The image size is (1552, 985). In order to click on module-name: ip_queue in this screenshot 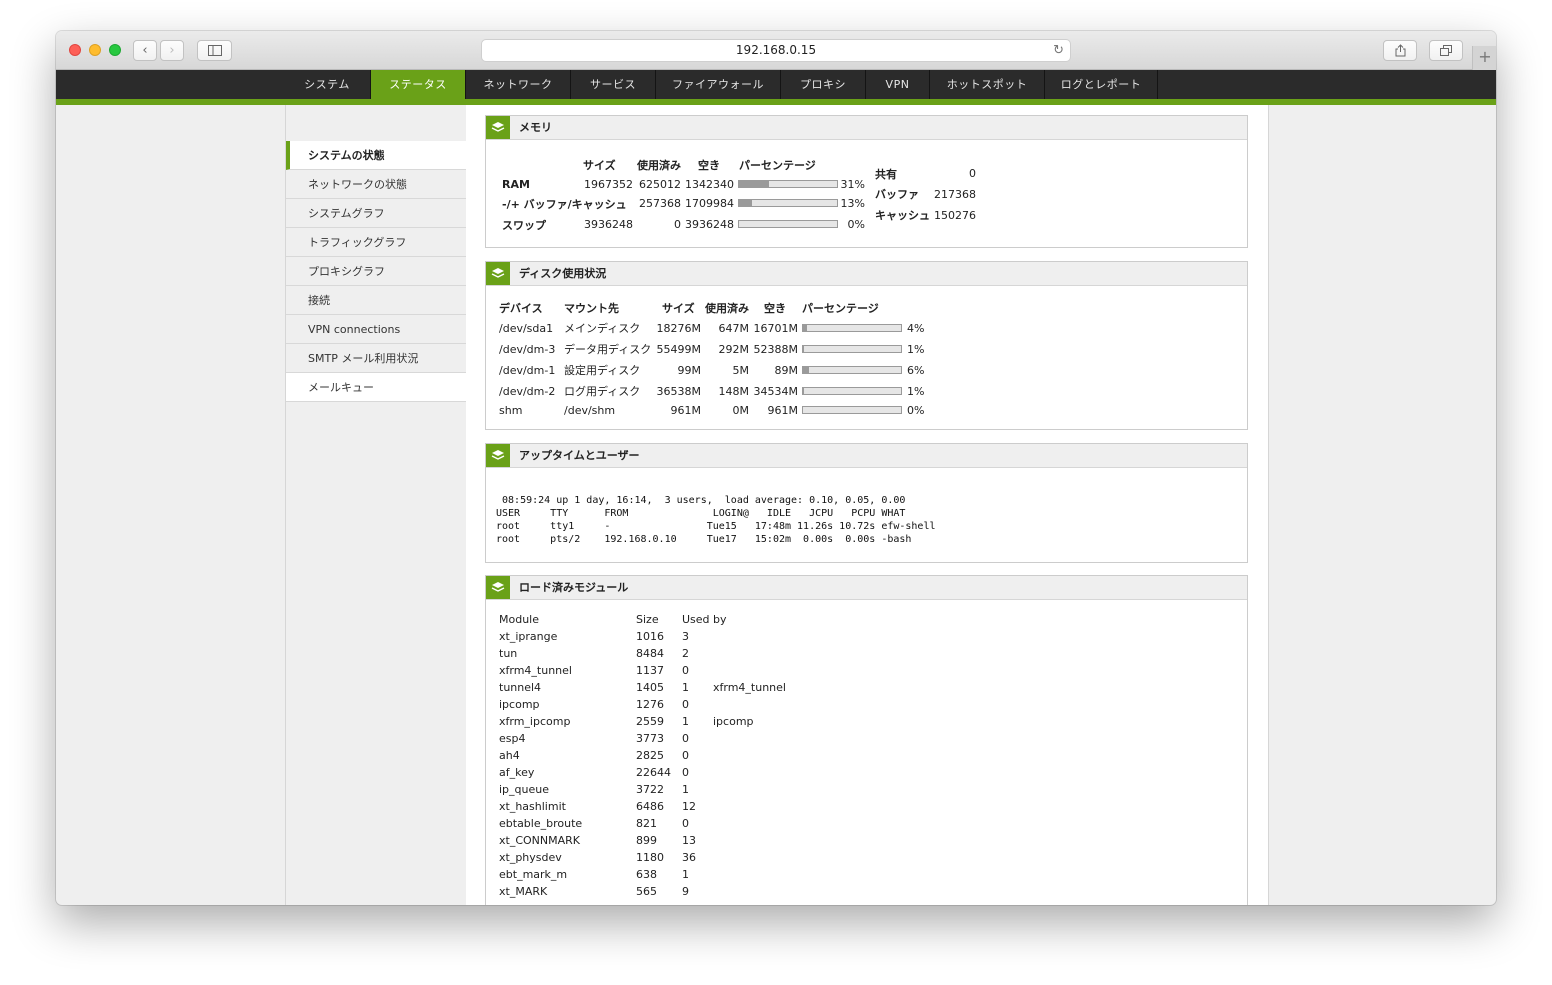, I will do `click(524, 789)`.